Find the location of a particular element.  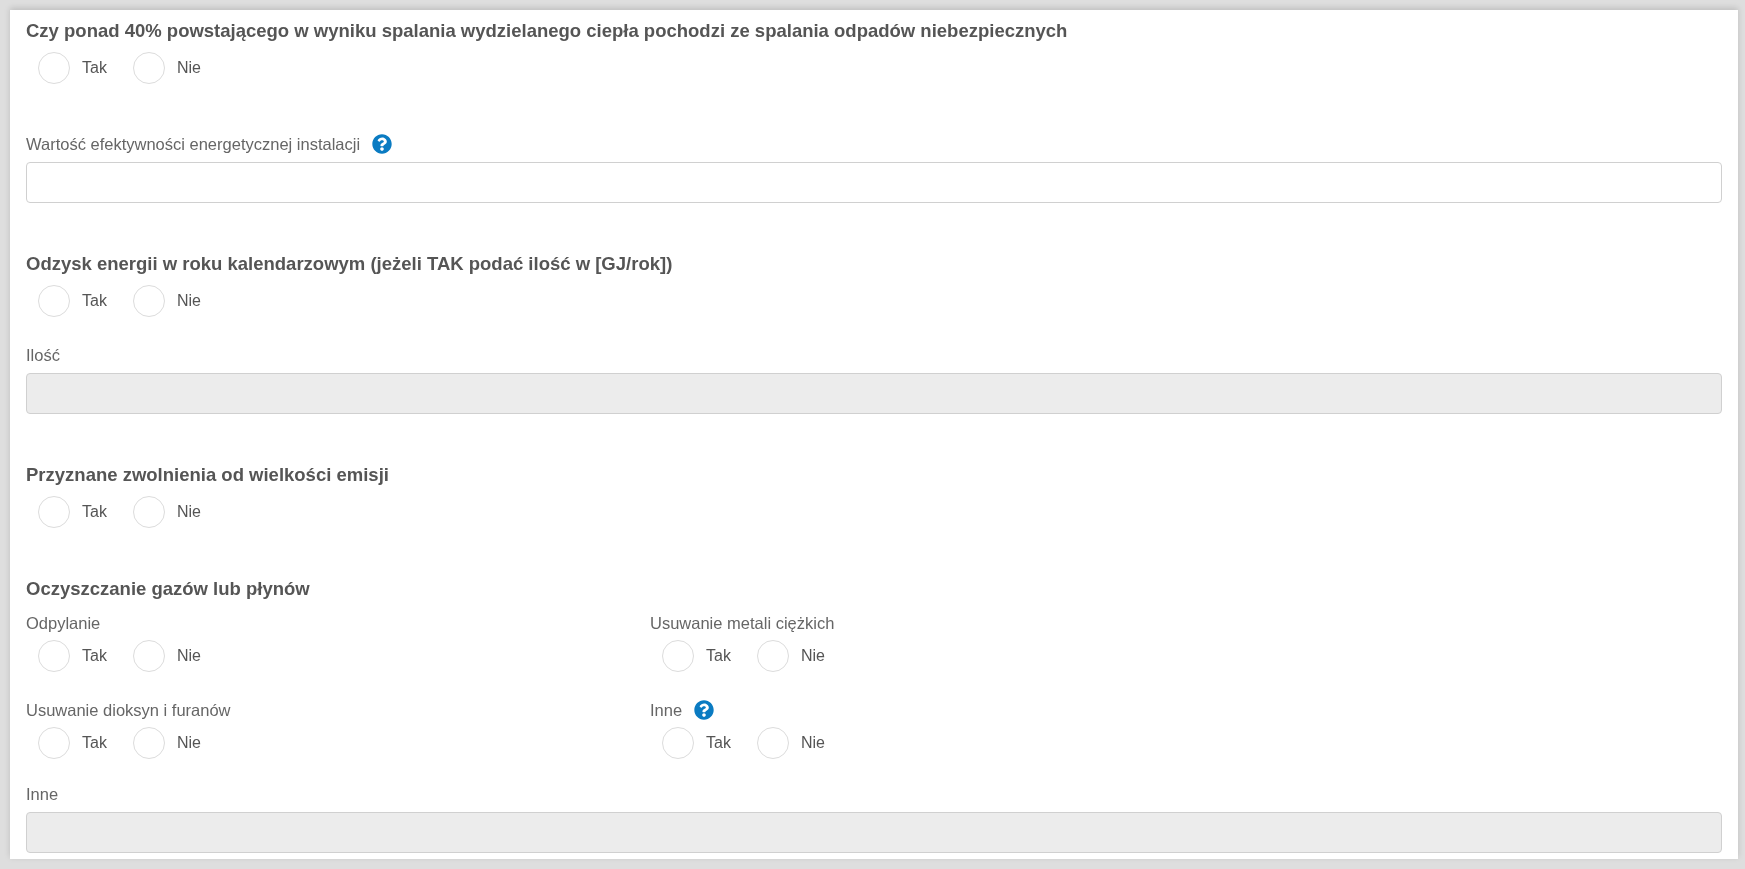

question-label: Usuwanie metali ciężkich is located at coordinates (742, 623).